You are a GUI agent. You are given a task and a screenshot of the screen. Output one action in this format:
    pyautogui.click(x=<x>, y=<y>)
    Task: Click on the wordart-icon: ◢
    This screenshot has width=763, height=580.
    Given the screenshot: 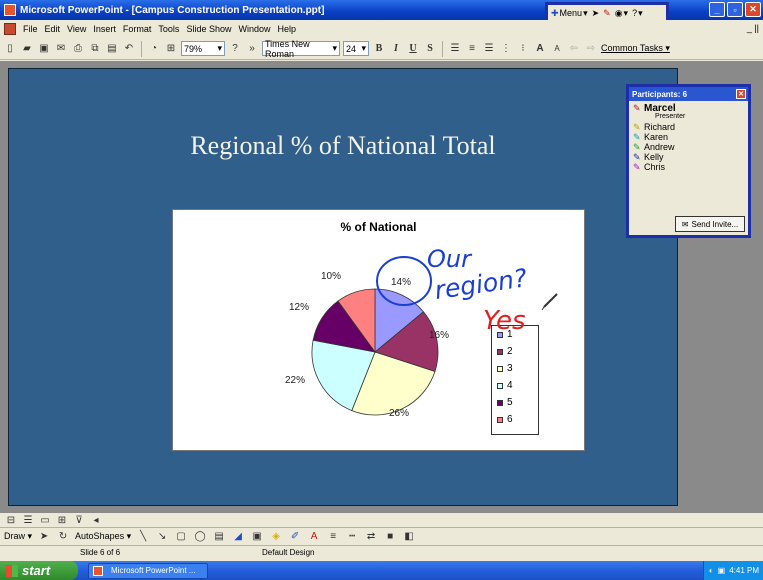 What is the action you would take?
    pyautogui.click(x=238, y=537)
    